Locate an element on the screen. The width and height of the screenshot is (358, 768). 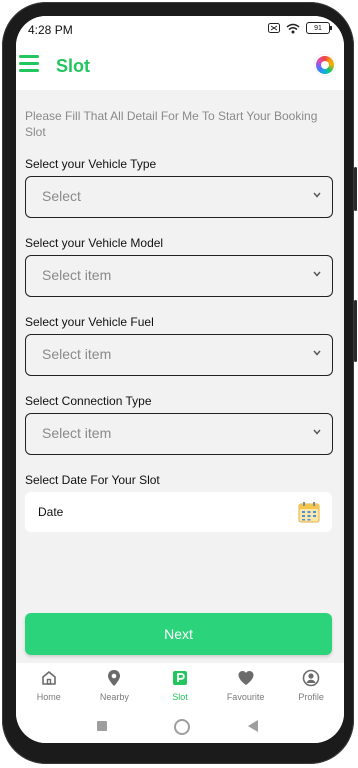
vehicle-model-value: Select item is located at coordinates (77, 275).